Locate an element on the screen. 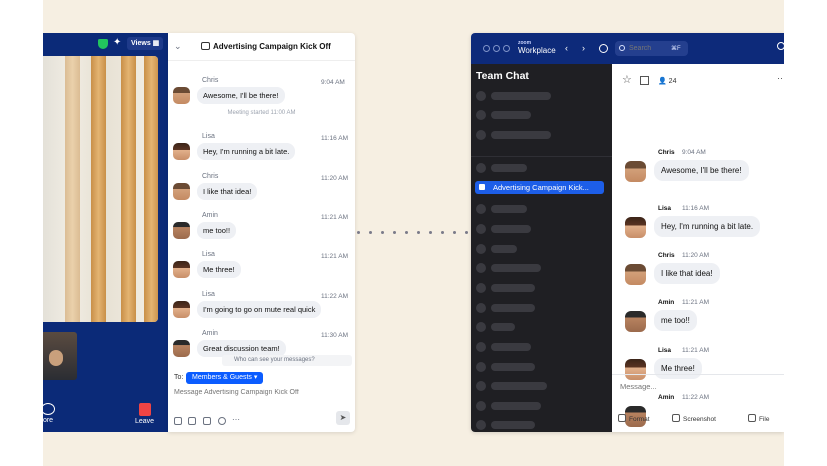  message-time: 11:30 AM is located at coordinates (334, 335).